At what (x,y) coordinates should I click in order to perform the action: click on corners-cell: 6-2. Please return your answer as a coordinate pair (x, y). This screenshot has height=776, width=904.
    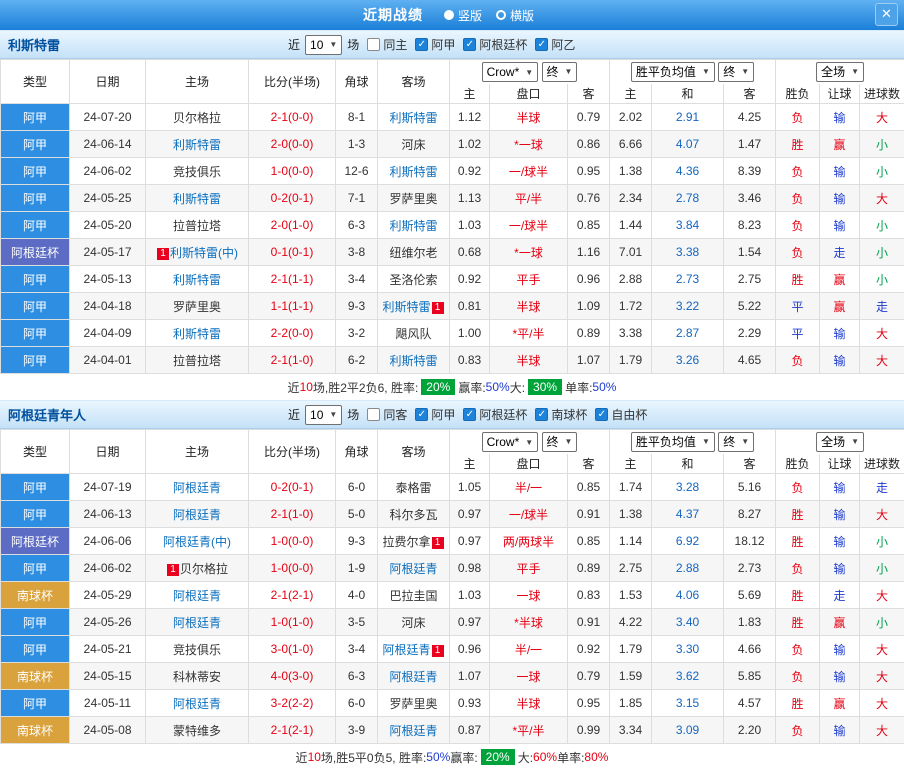
    Looking at the image, I should click on (356, 360).